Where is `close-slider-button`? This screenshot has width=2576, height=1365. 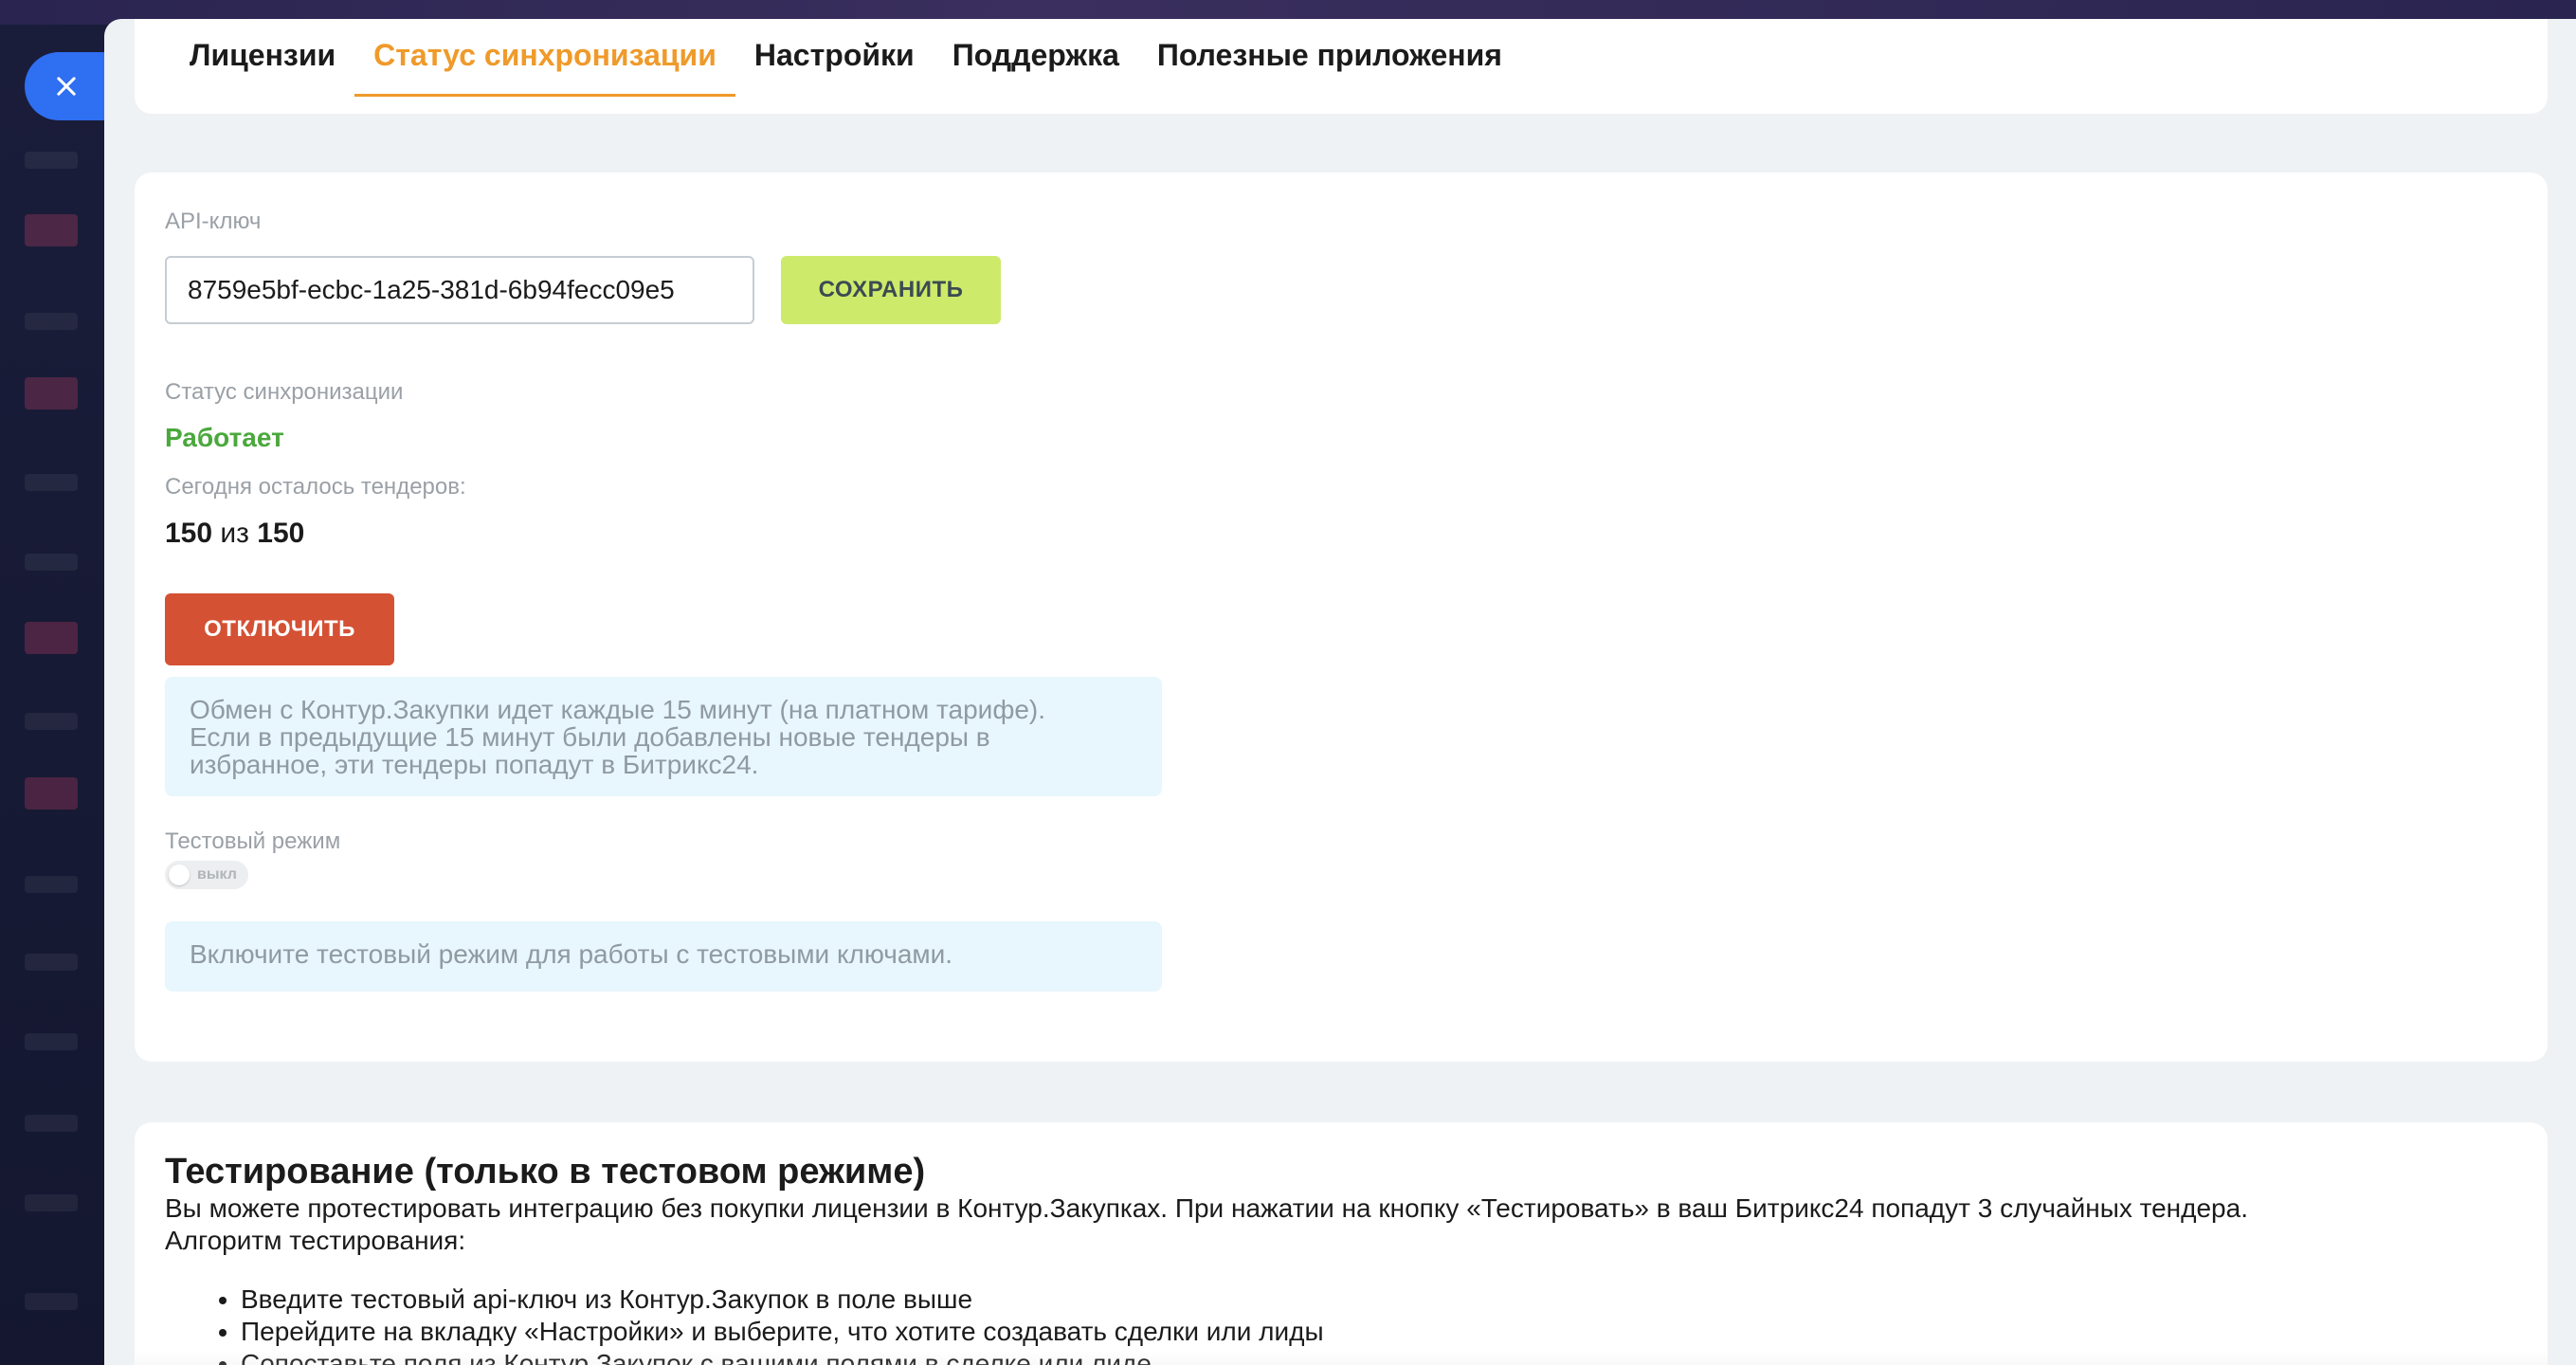 close-slider-button is located at coordinates (66, 86).